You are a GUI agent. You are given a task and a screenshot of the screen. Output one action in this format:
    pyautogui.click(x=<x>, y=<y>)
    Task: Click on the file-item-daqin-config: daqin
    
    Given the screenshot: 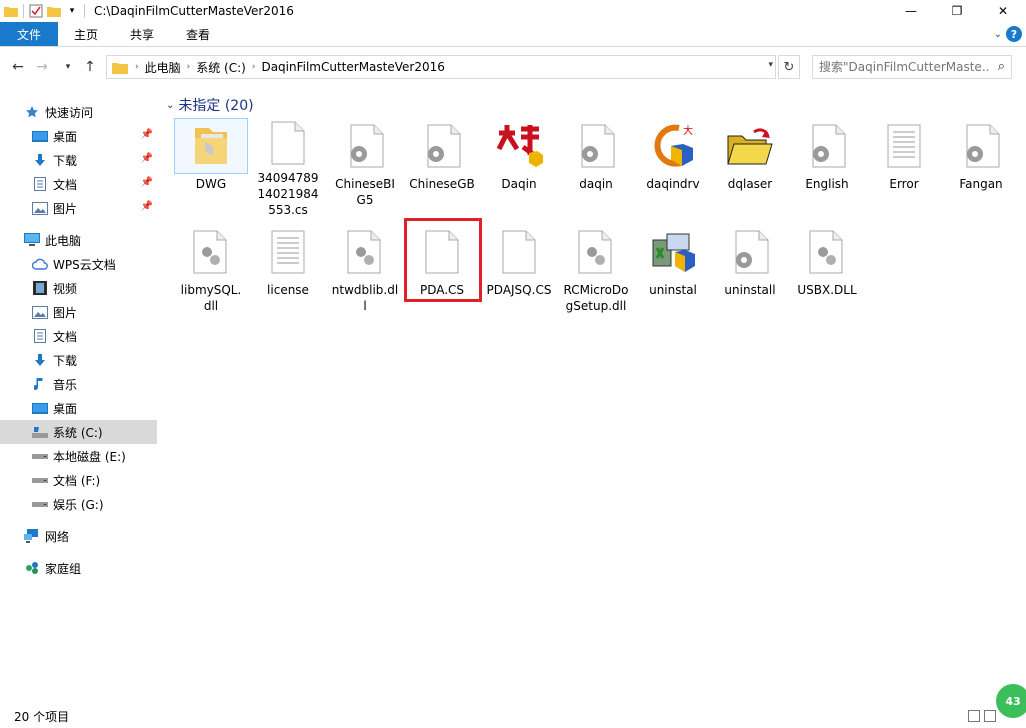 What is the action you would take?
    pyautogui.click(x=596, y=168)
    